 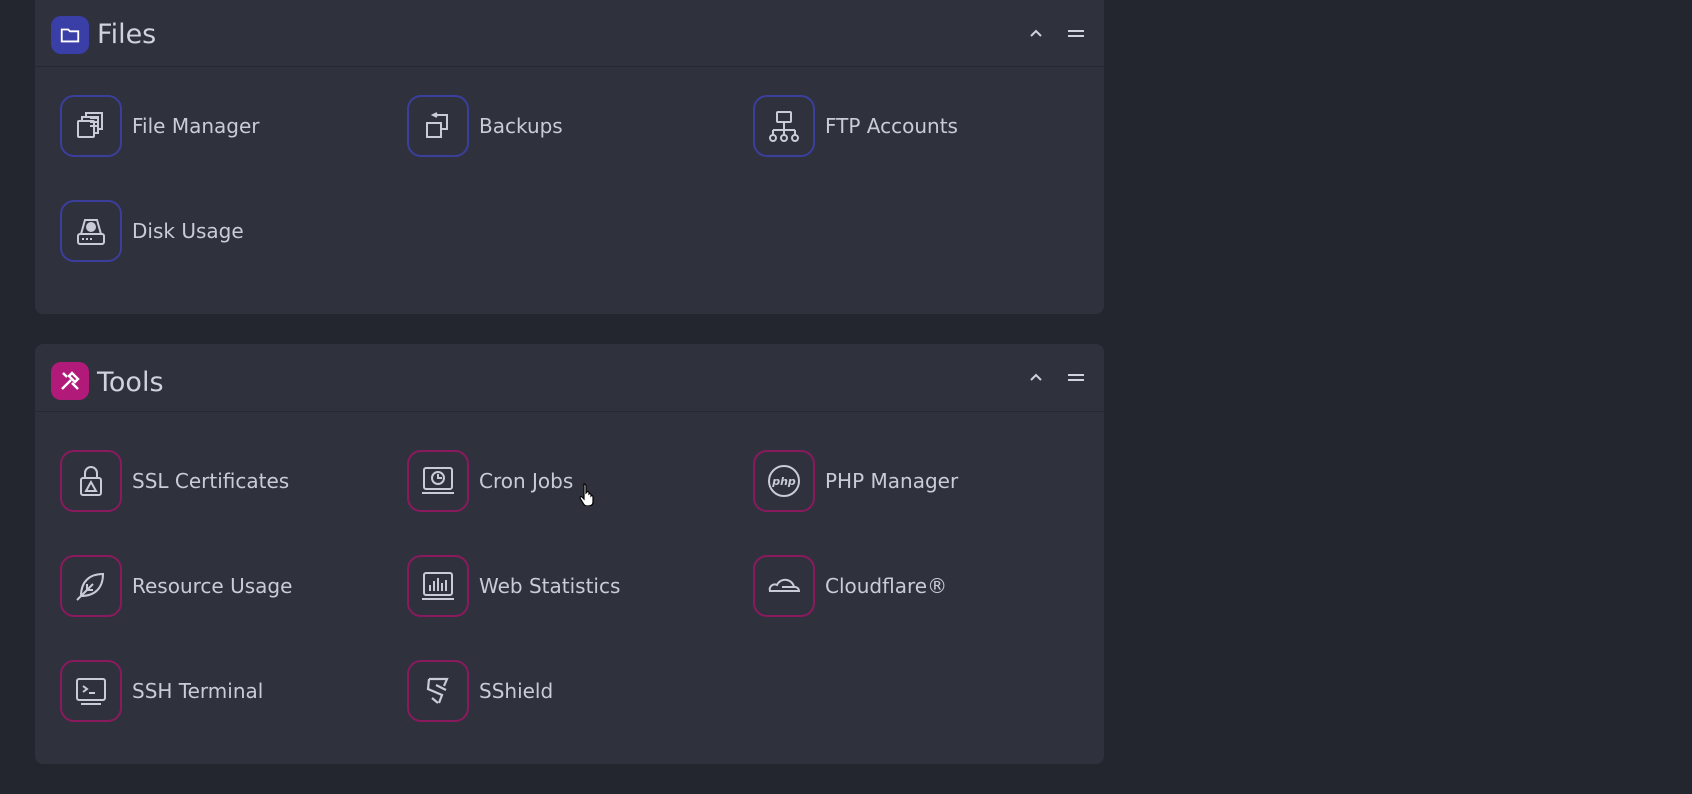 What do you see at coordinates (516, 691) in the screenshot?
I see `sshield-label: SShield` at bounding box center [516, 691].